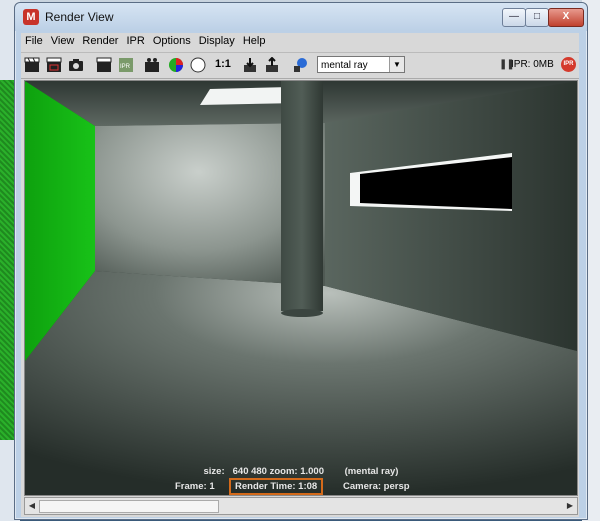 The height and width of the screenshot is (521, 600). I want to click on remove-image-icon, so click(272, 65).